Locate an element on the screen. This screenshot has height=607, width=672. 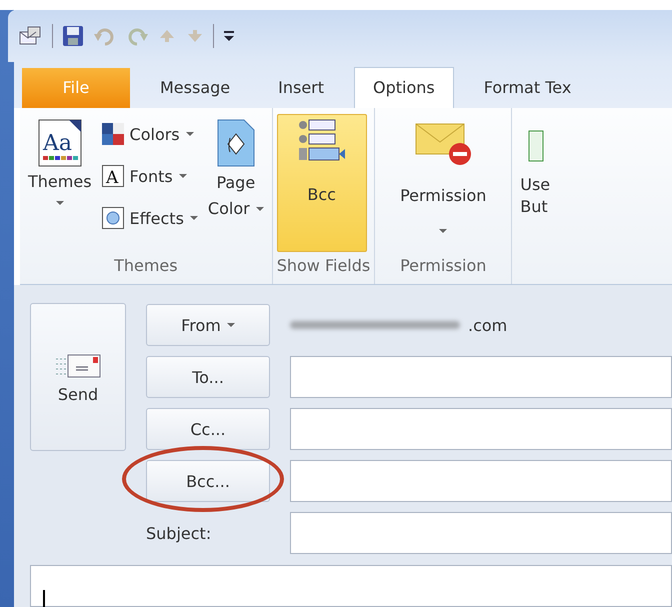
ribbon-tab: Options is located at coordinates (404, 87).